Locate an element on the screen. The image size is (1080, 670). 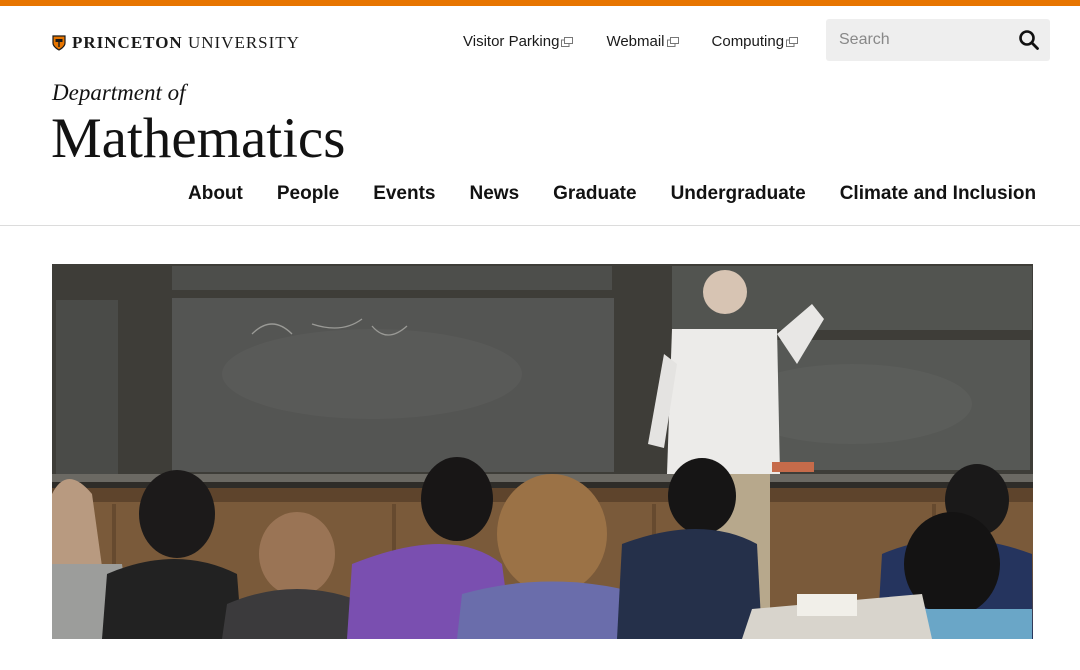
search-box is located at coordinates (938, 40).